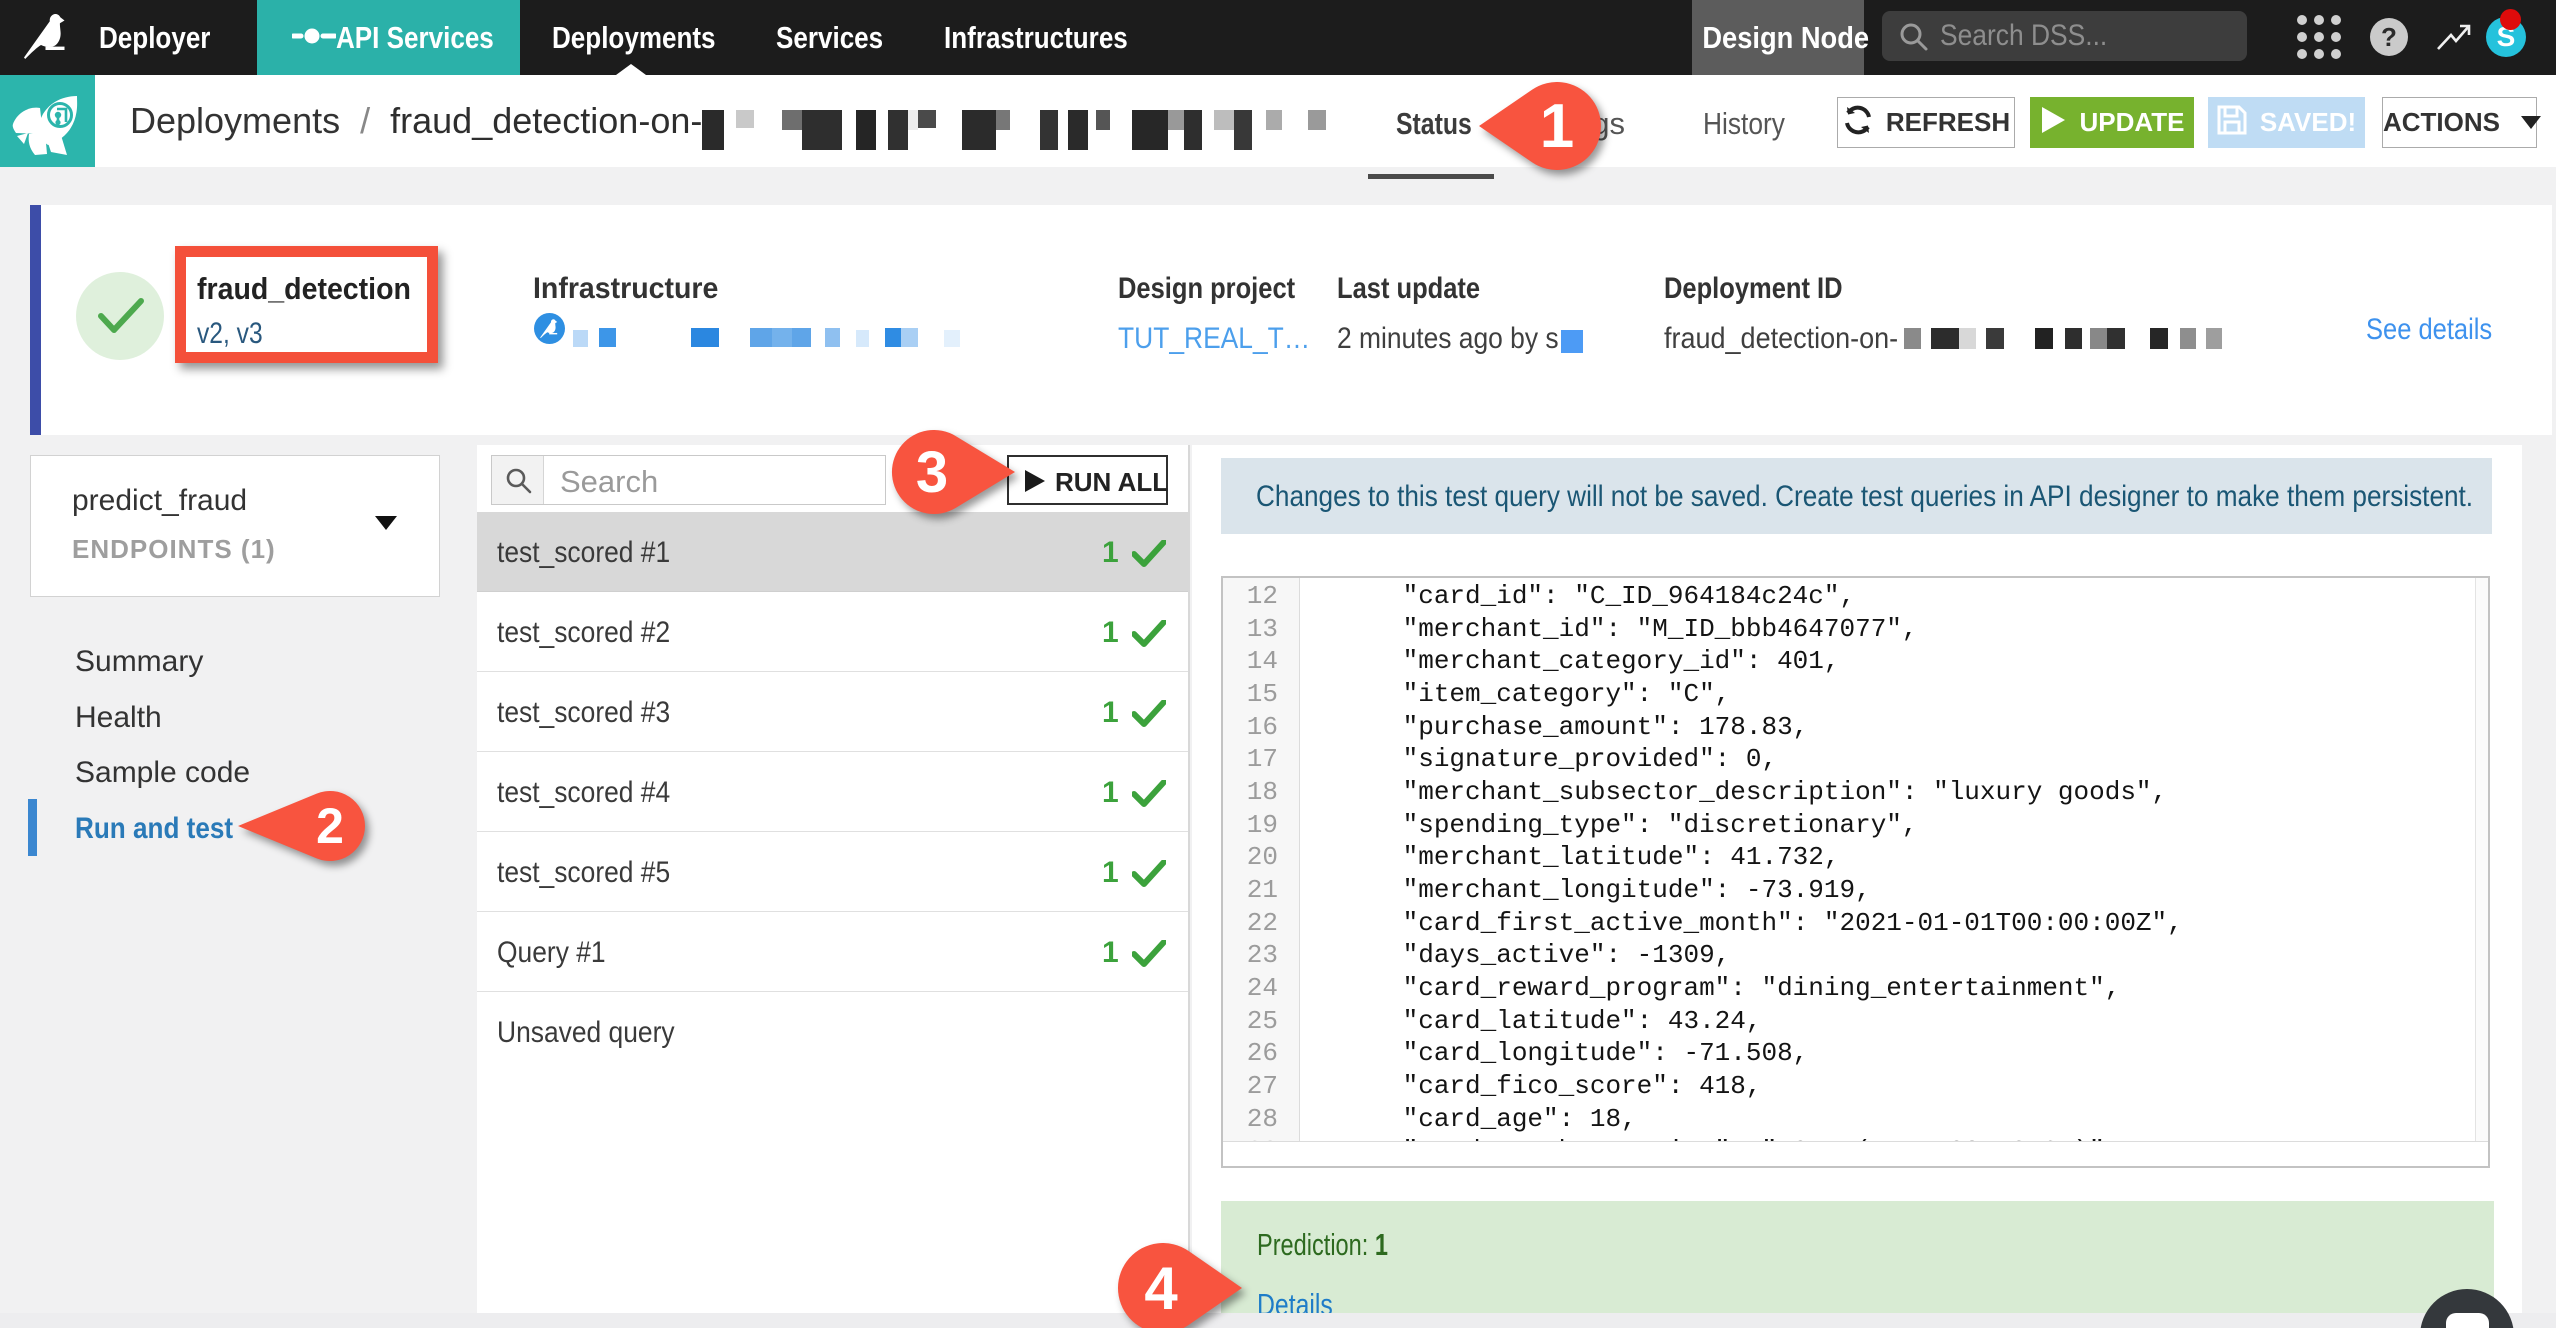 Image resolution: width=2556 pixels, height=1328 pixels. Describe the element at coordinates (1557, 126) in the screenshot. I see `svg-text: 1` at that location.